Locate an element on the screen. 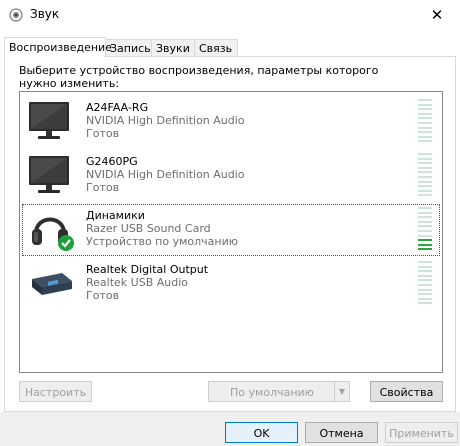  close-button: ✕ is located at coordinates (437, 15).